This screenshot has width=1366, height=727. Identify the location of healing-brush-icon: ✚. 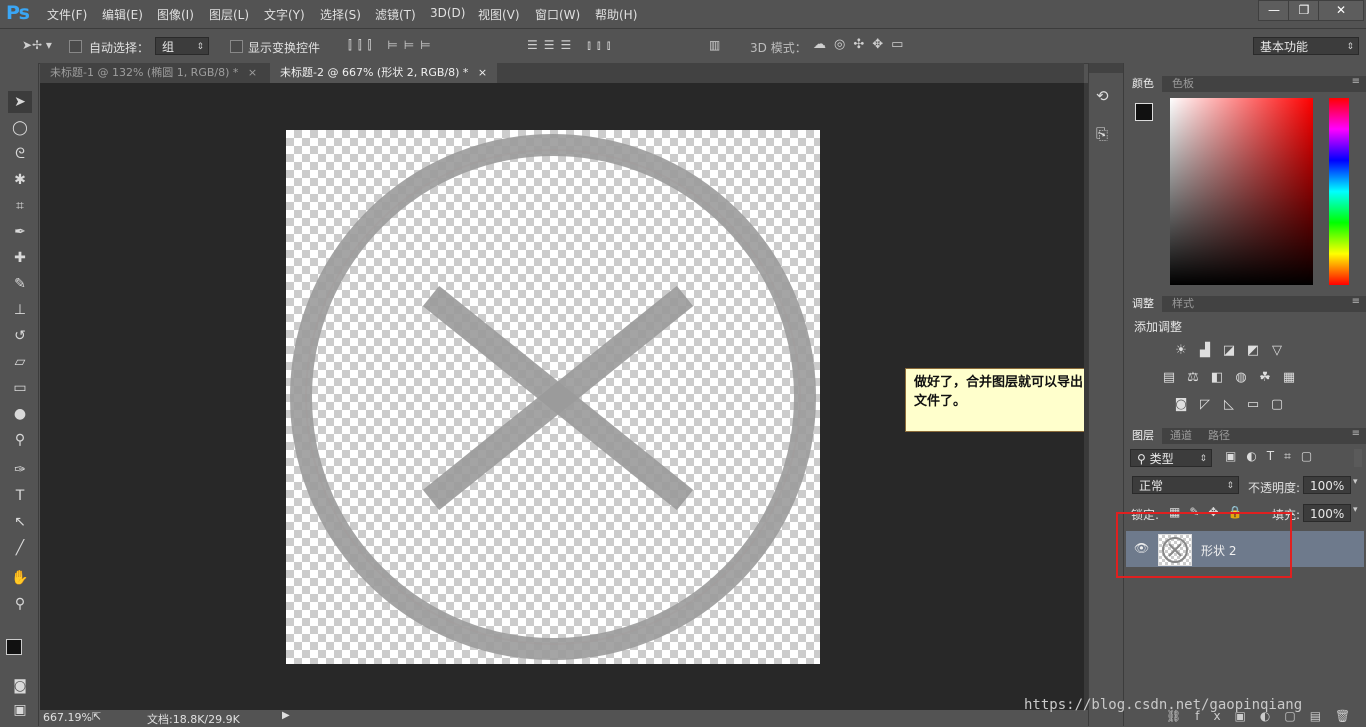
(20, 258).